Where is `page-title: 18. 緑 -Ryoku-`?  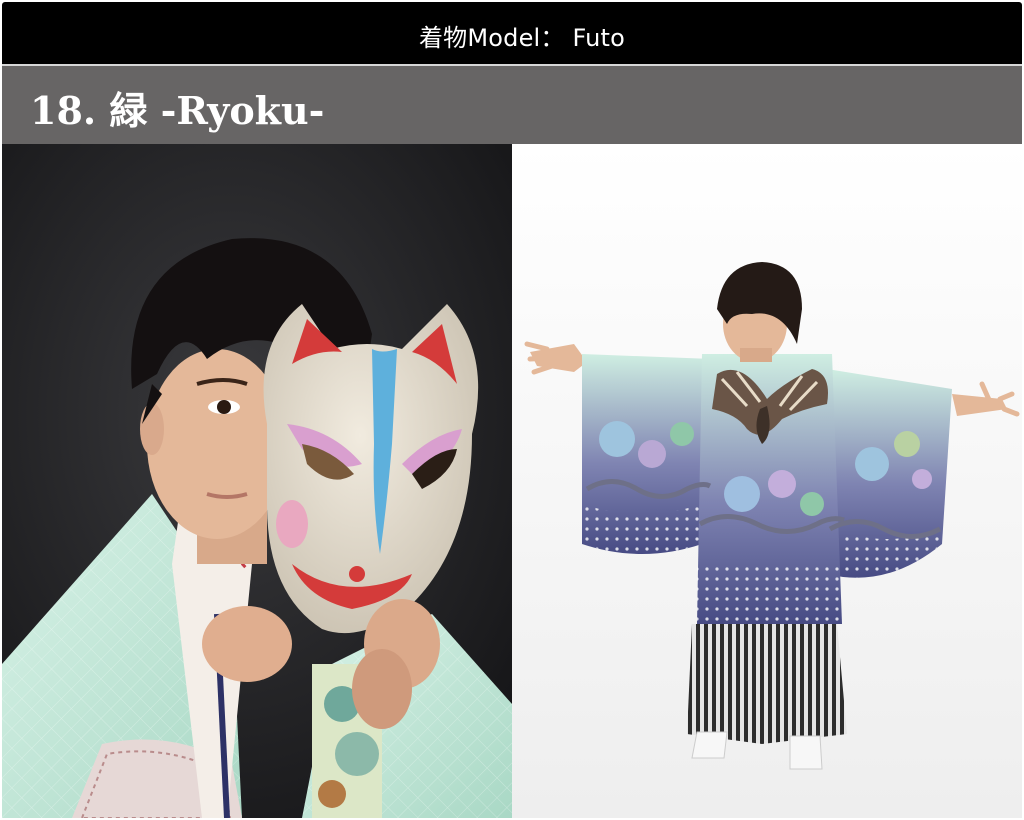
page-title: 18. 緑 -Ryoku- is located at coordinates (177, 110).